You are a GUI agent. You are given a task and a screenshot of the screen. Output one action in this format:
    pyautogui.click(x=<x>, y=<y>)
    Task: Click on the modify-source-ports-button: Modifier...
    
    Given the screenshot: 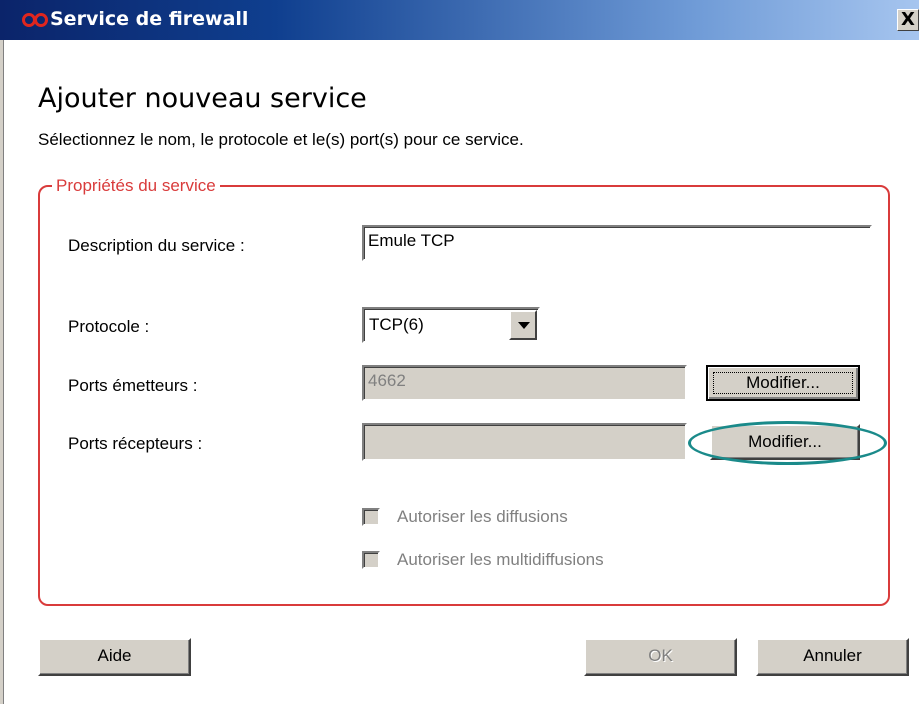 What is the action you would take?
    pyautogui.click(x=783, y=383)
    